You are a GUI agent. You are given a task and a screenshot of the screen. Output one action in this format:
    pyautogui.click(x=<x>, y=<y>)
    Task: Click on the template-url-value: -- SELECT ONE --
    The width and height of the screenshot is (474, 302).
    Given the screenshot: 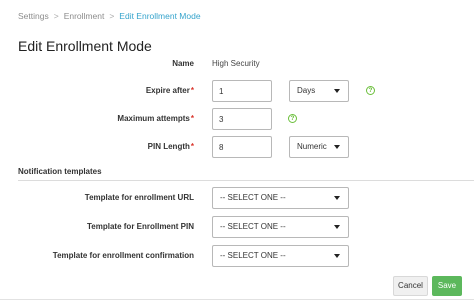 What is the action you would take?
    pyautogui.click(x=253, y=197)
    